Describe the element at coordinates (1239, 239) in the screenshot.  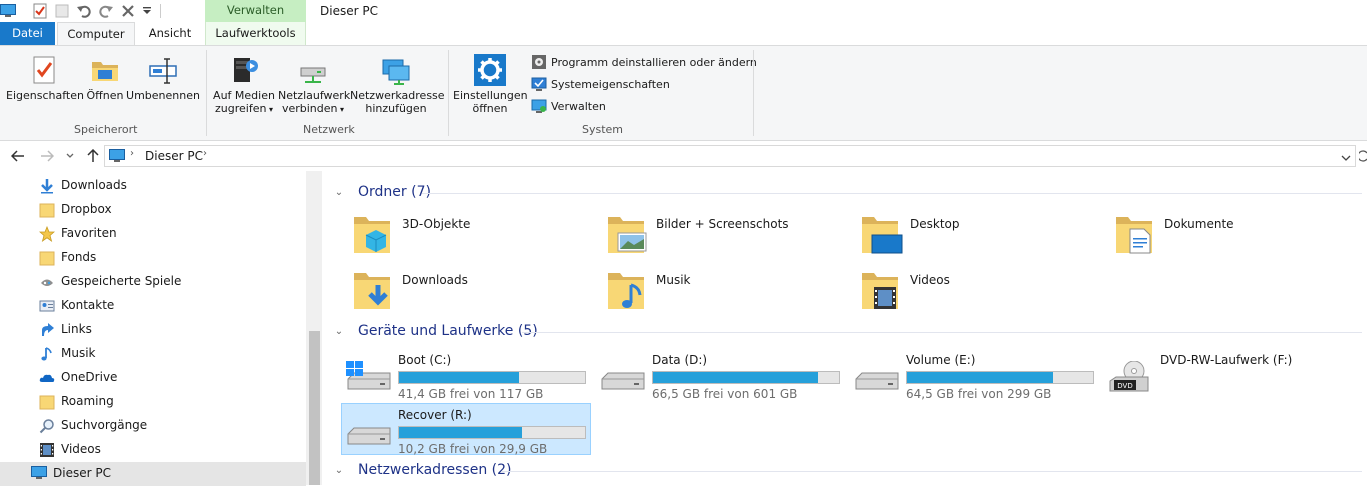
I see `folder-item-dokumente: Dokumente` at that location.